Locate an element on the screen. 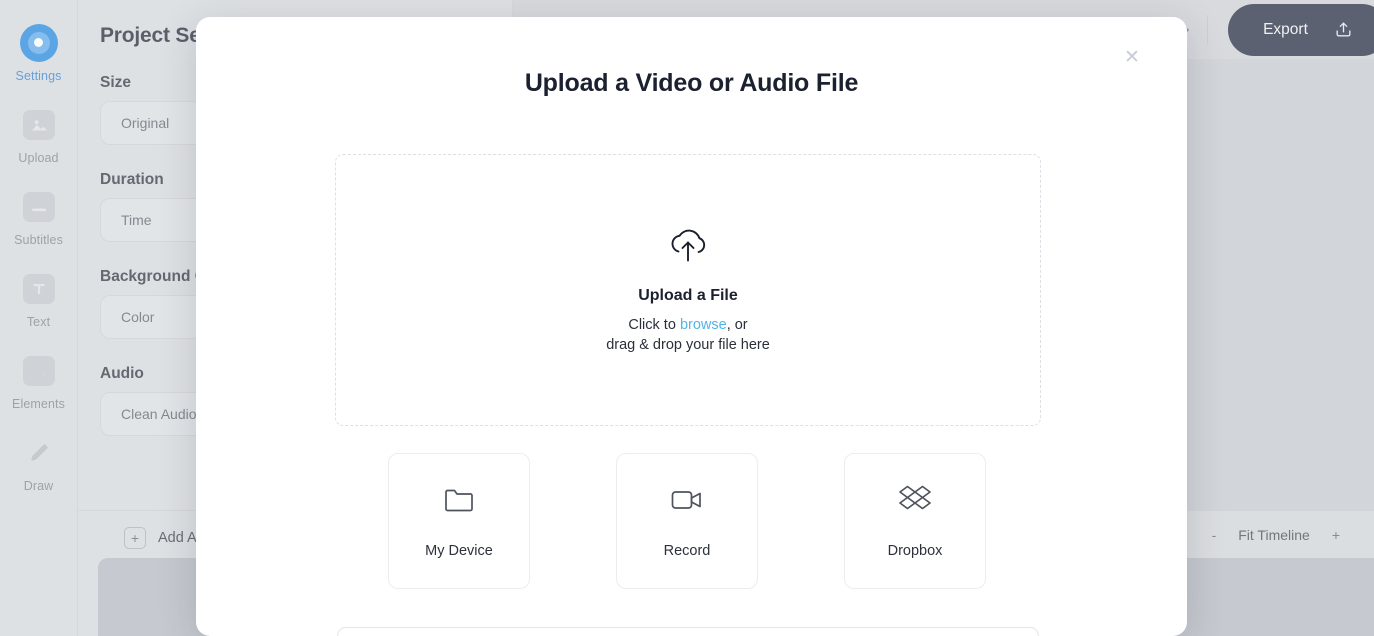  dropbox-icon is located at coordinates (915, 500).